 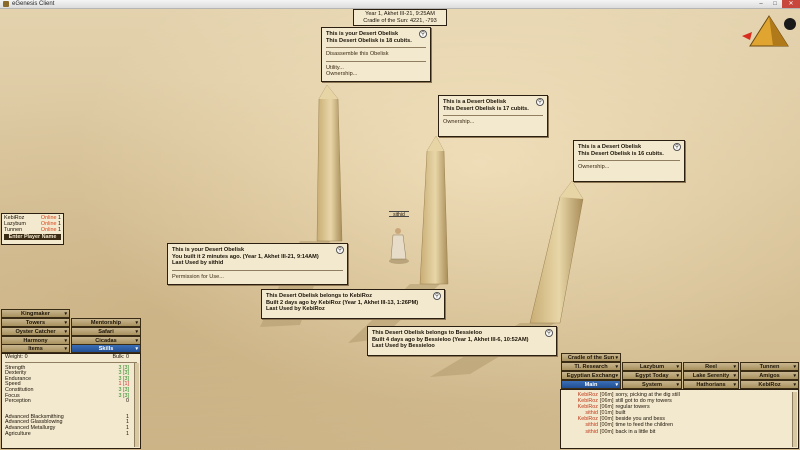 I want to click on date-text: Year 1, Akhet III-21, 9:25AM, so click(x=400, y=14).